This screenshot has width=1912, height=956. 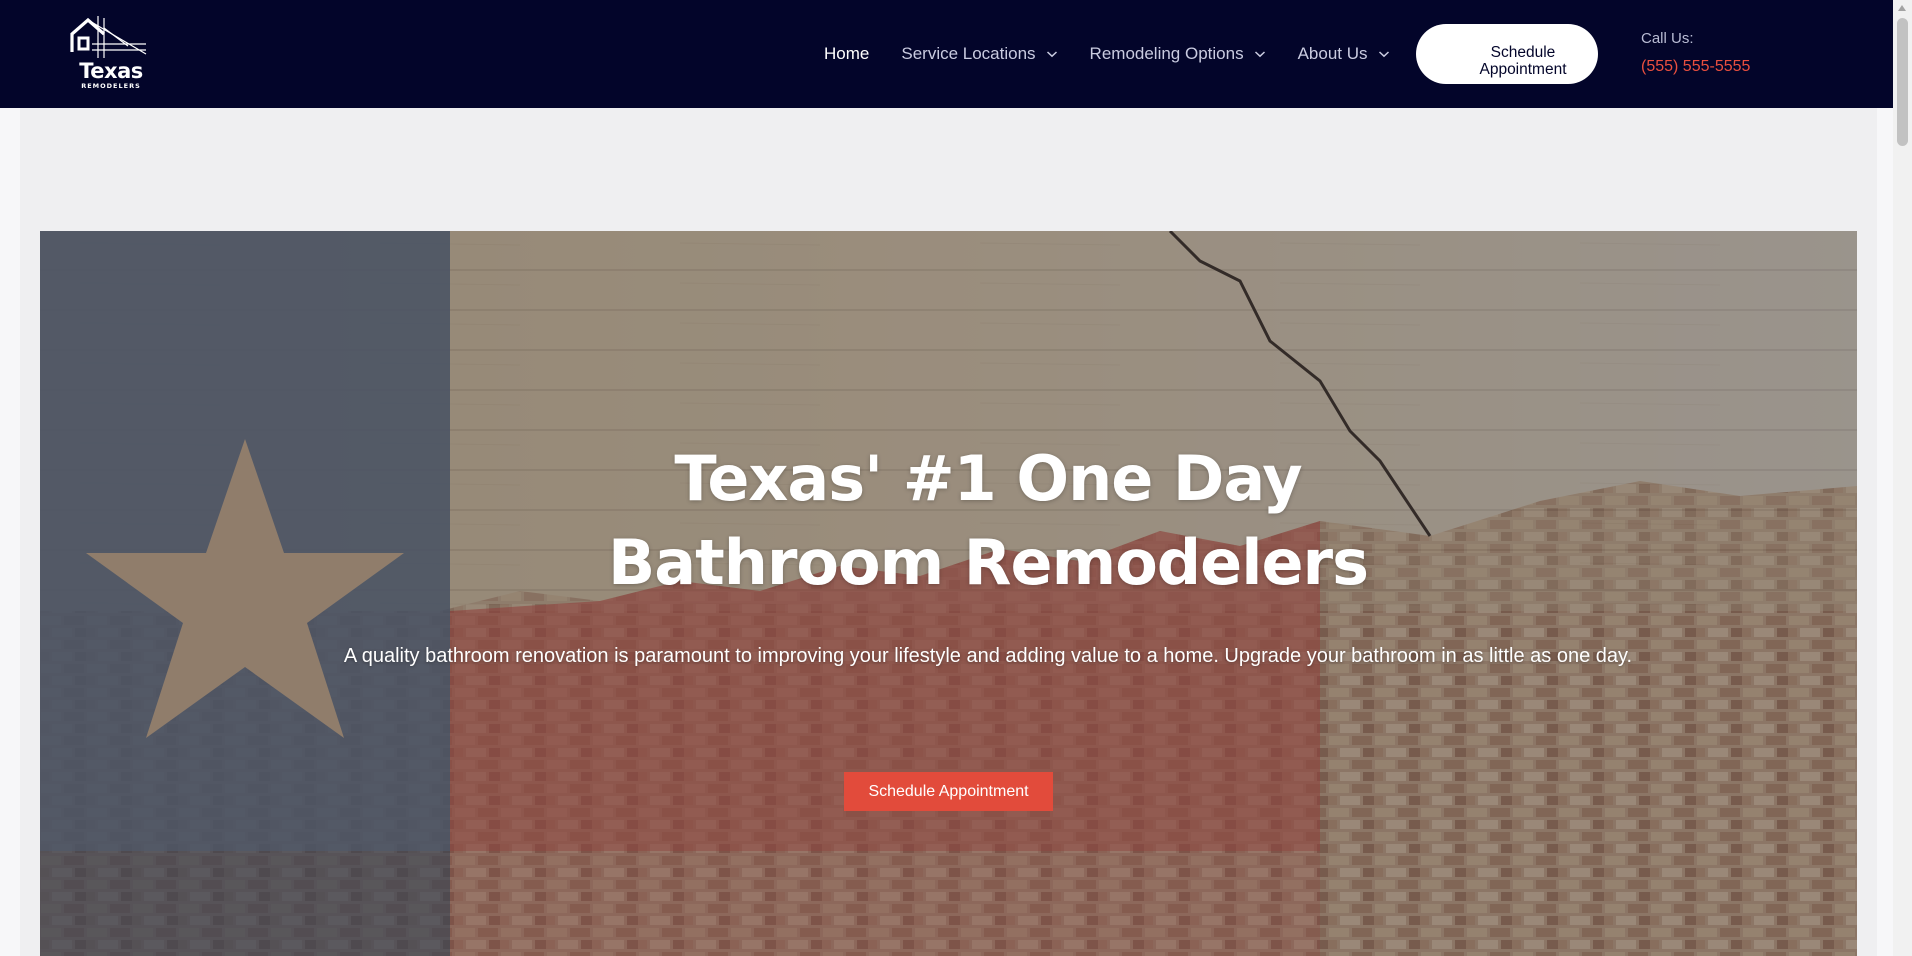 What do you see at coordinates (1695, 67) in the screenshot?
I see `phone-link: (555) 555-5555` at bounding box center [1695, 67].